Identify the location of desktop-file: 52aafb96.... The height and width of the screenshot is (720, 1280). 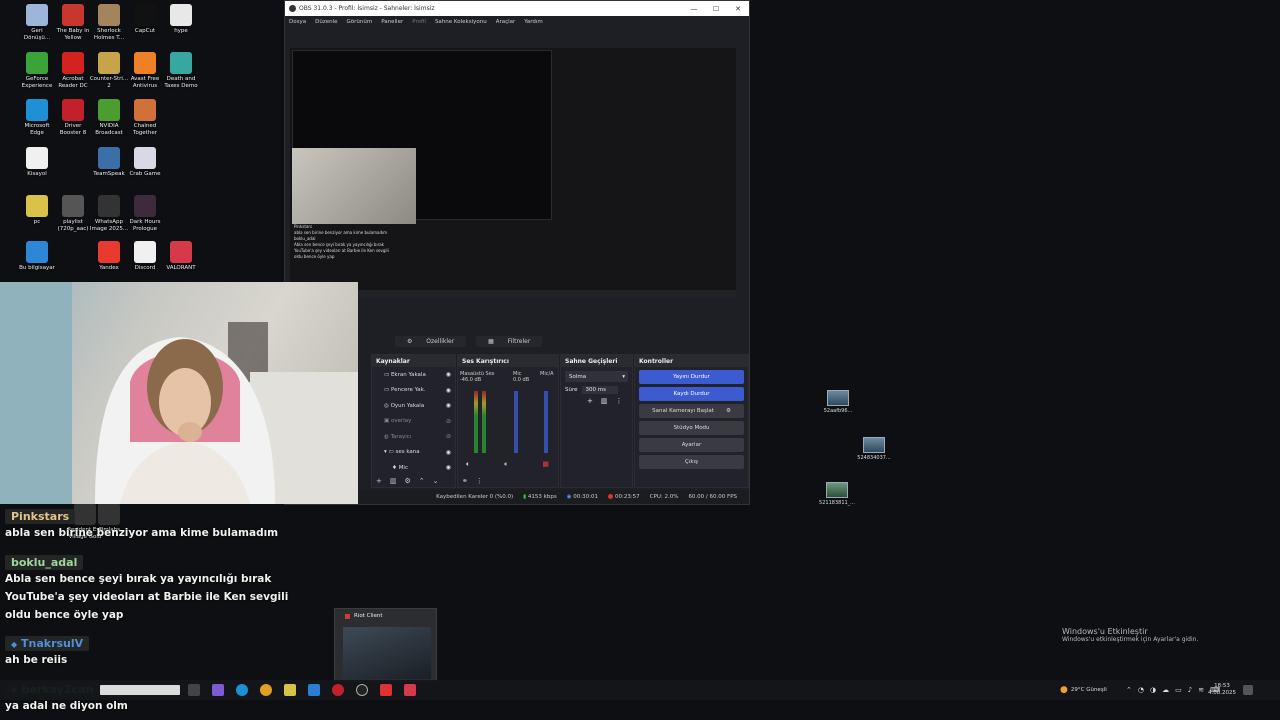
(838, 402).